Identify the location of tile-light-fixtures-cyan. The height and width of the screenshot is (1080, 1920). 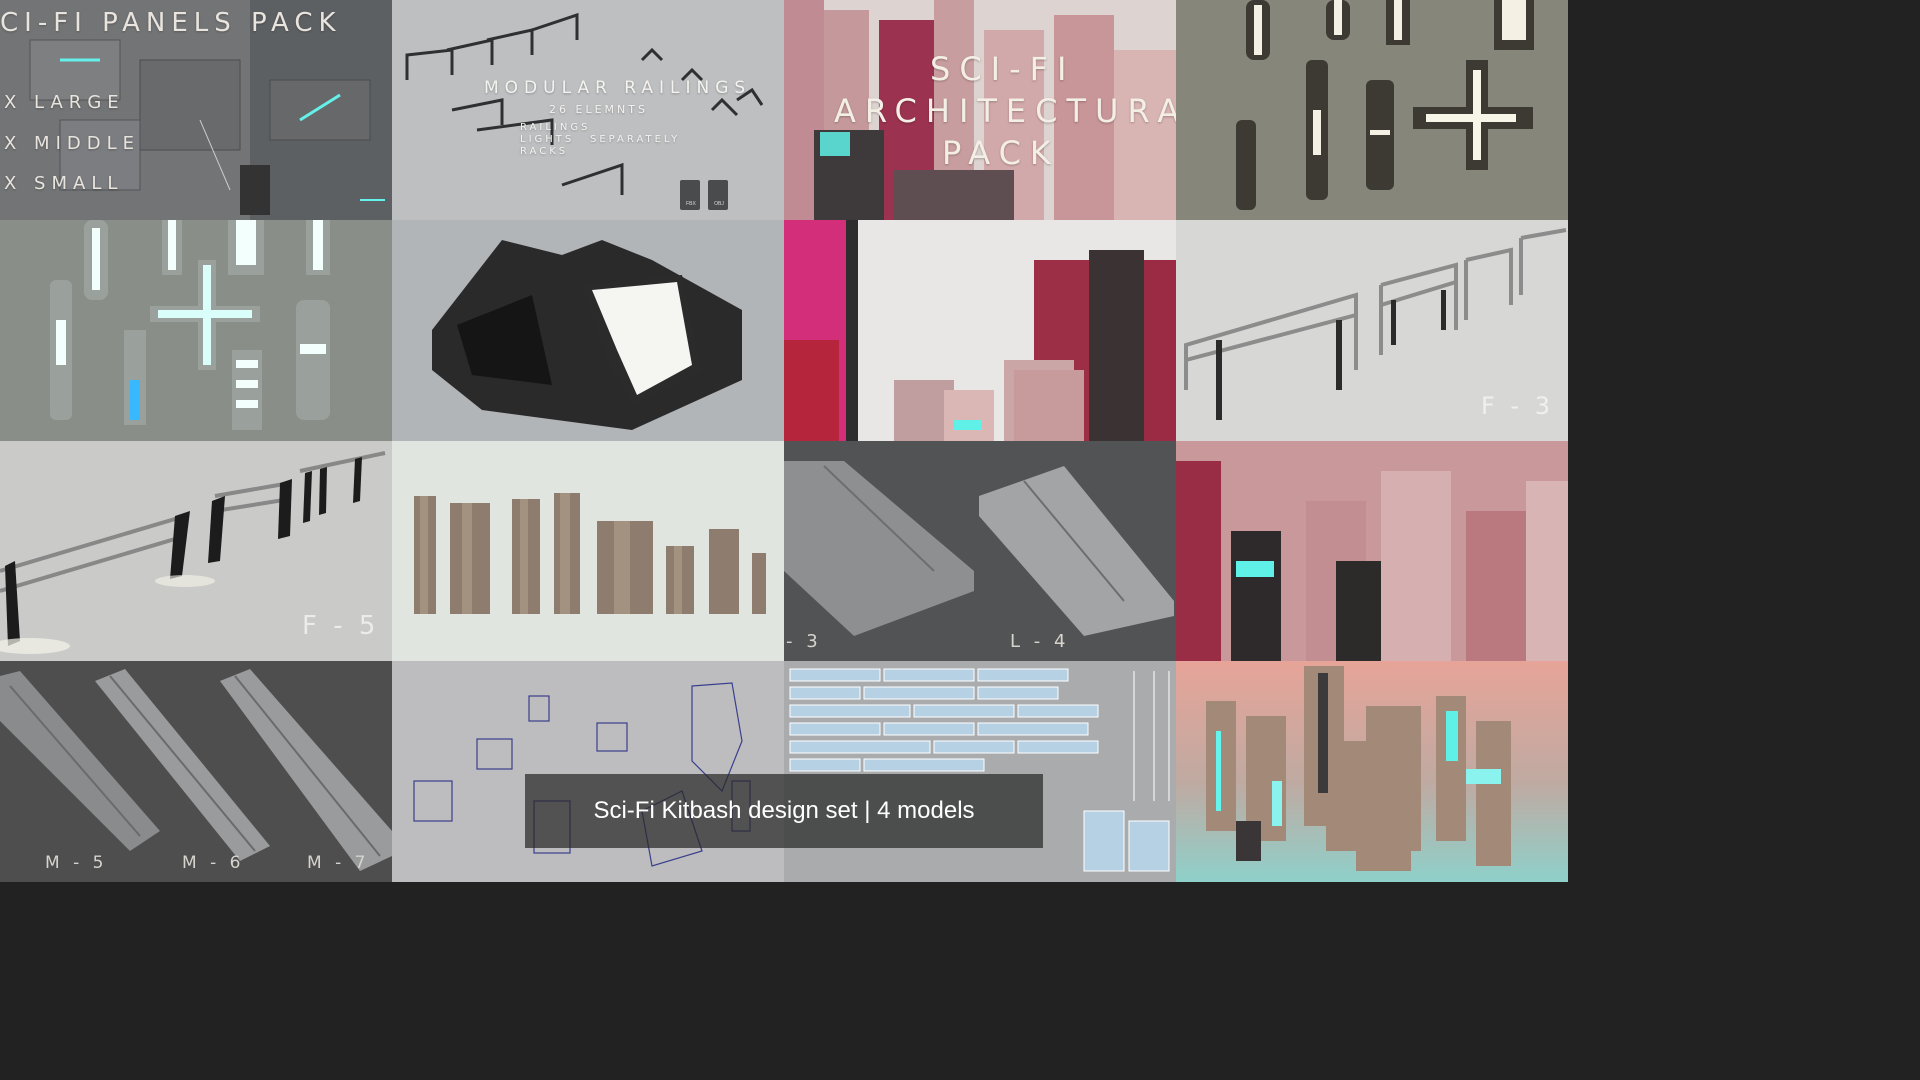
(196, 330).